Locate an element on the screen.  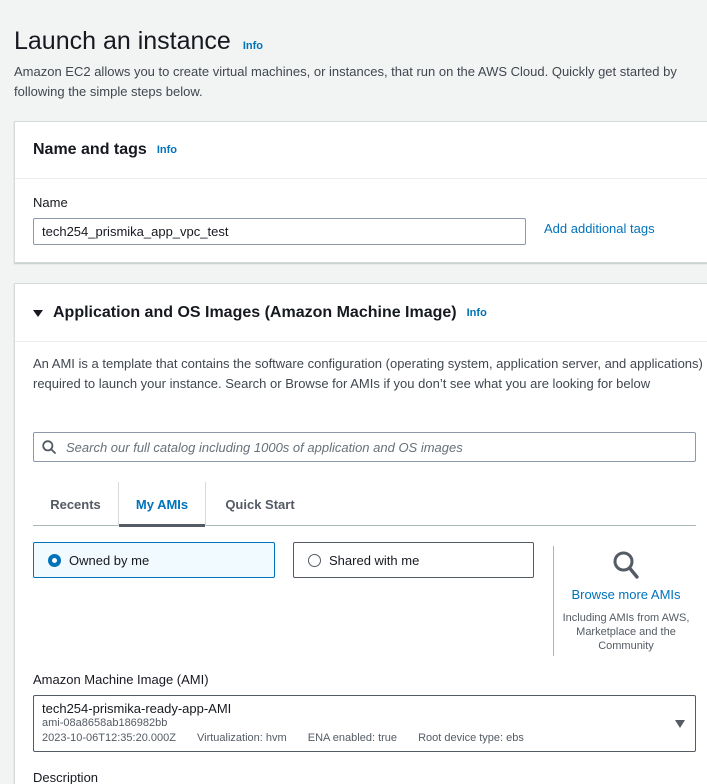
shared-with-me-option: Shared with me is located at coordinates (413, 560).